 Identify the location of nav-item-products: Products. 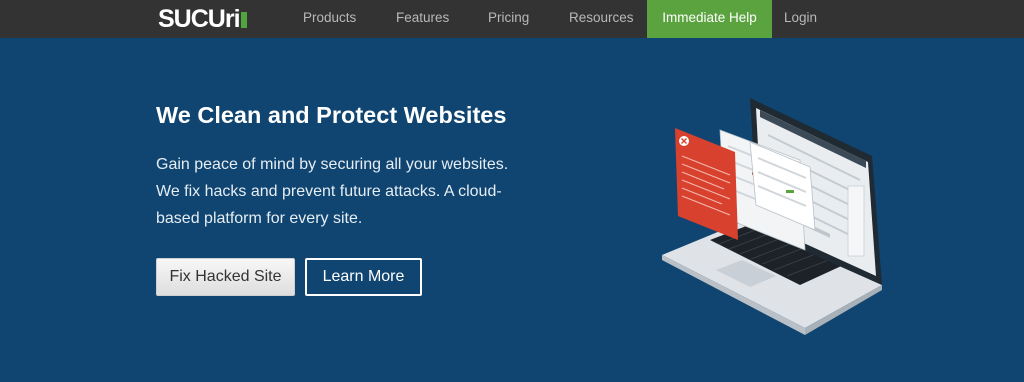
(329, 19).